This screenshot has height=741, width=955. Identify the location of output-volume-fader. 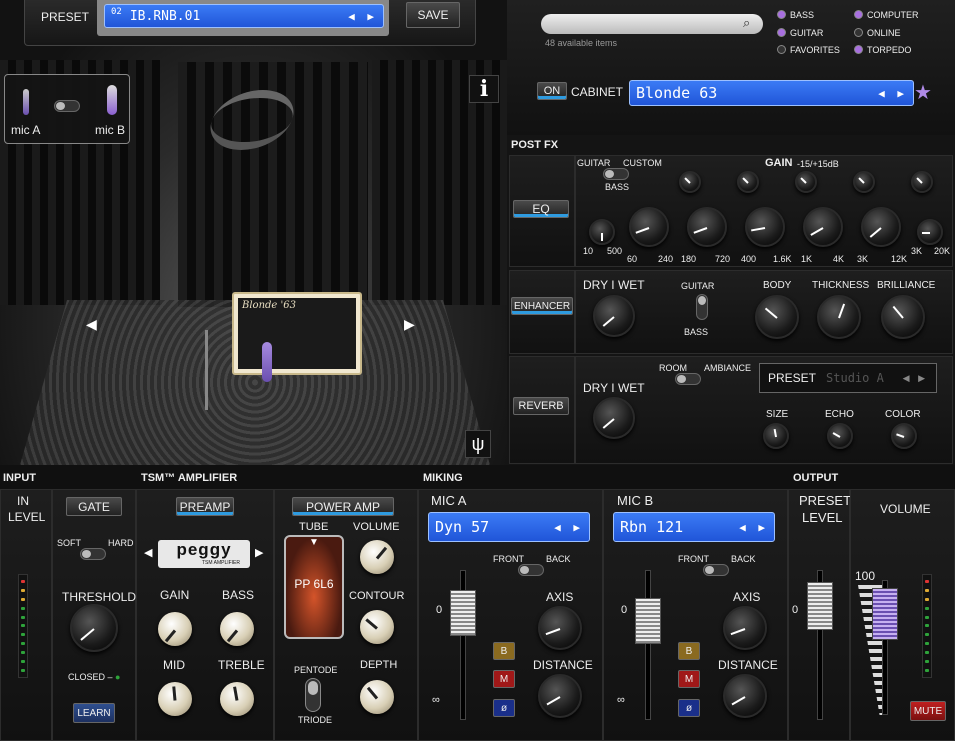
(885, 614).